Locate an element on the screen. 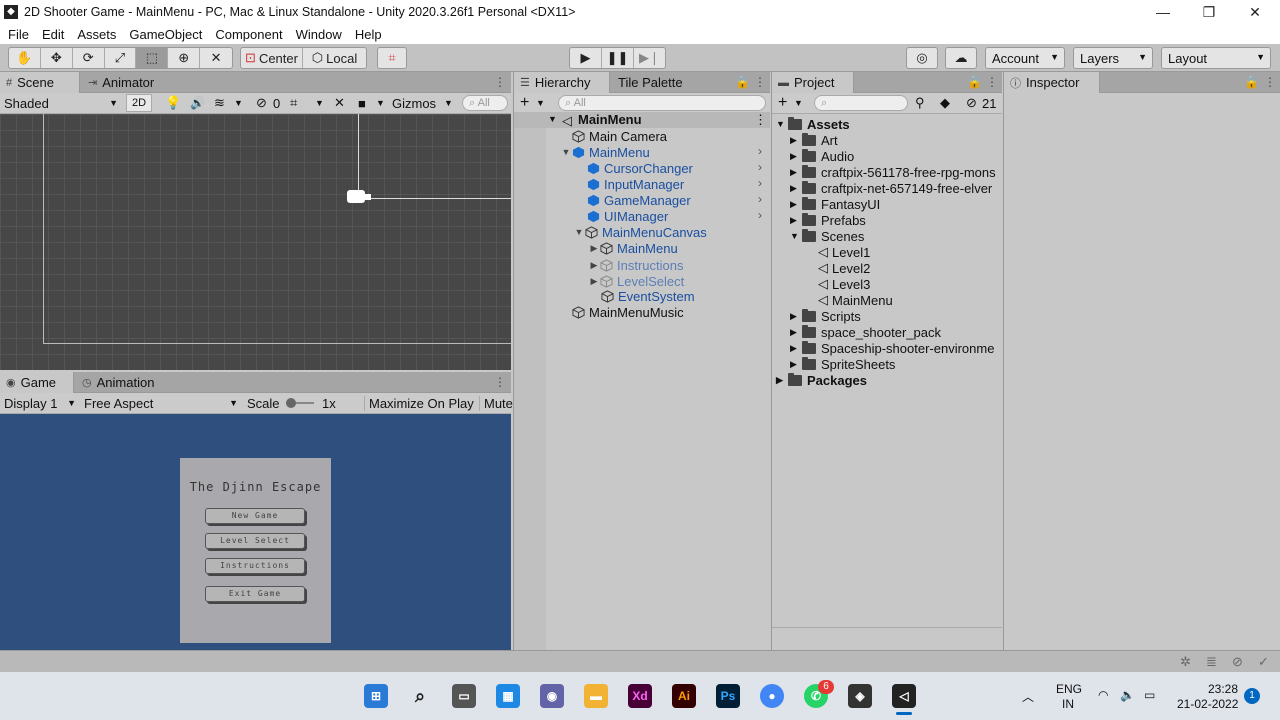  menu-edit: Edit is located at coordinates (56, 34).